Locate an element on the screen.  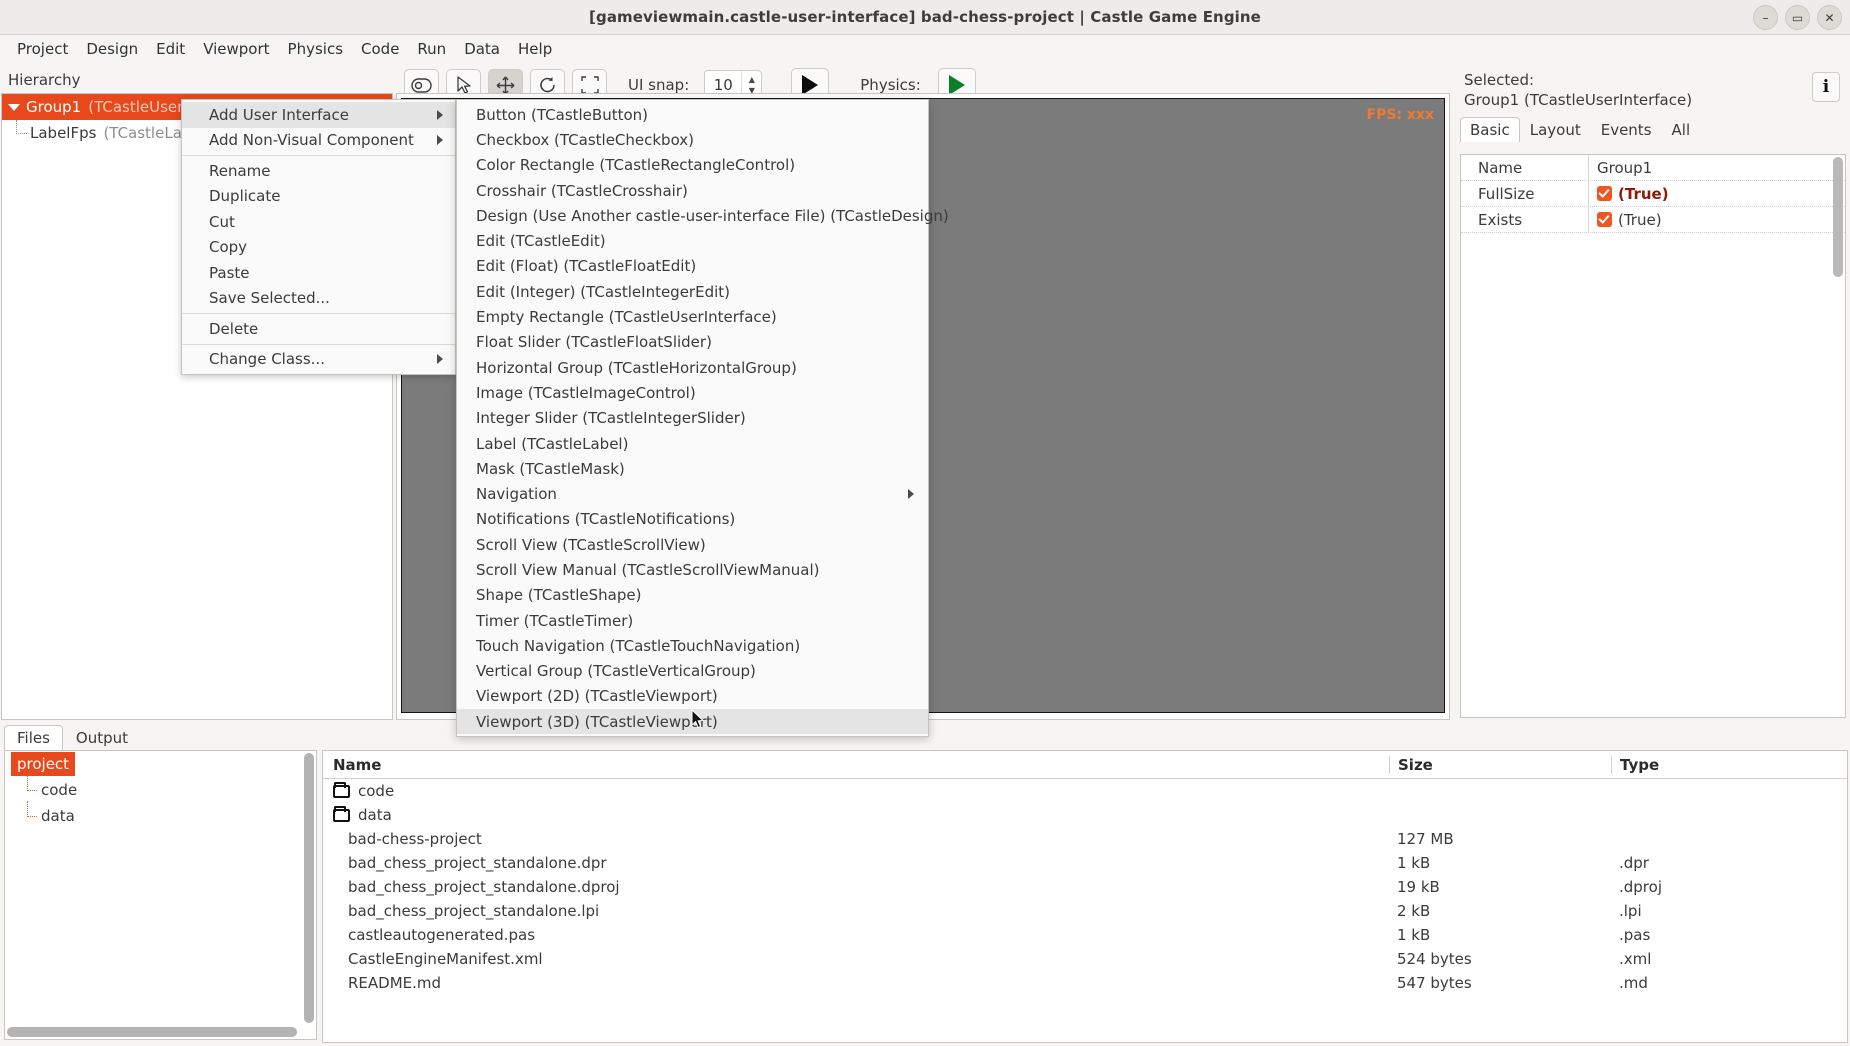
submenu-item: Edit (Integer) (TCastleIntegerEdit) is located at coordinates (692, 291).